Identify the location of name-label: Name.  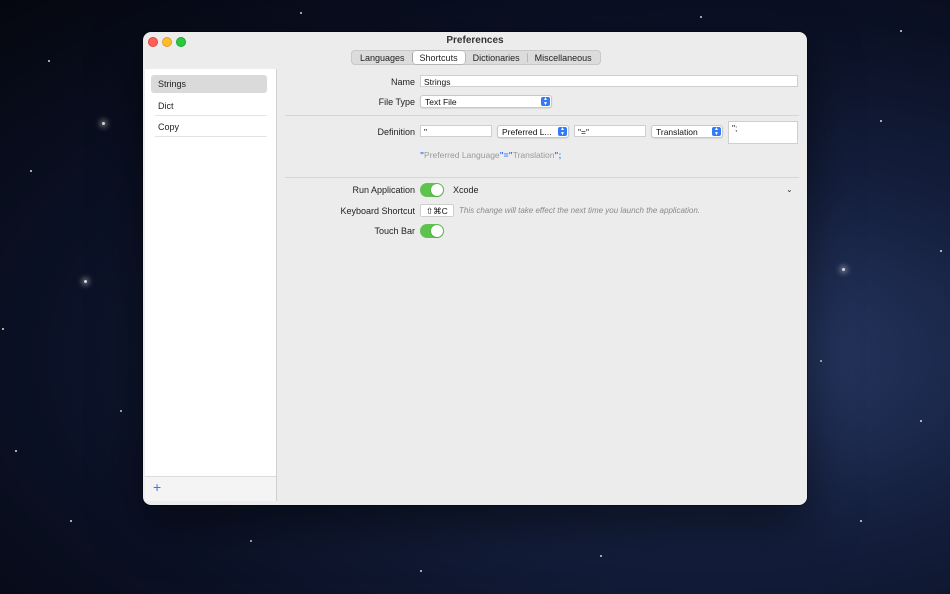
(402, 82).